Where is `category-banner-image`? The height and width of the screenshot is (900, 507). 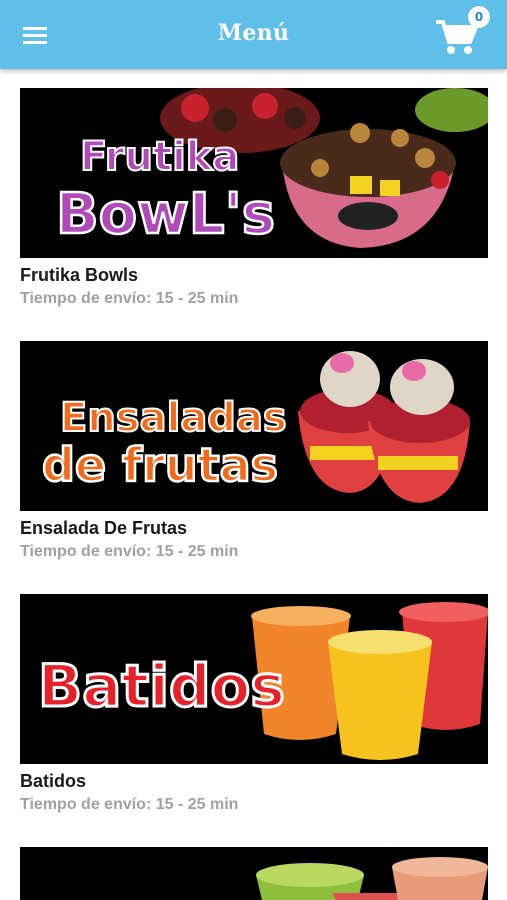
category-banner-image is located at coordinates (254, 873).